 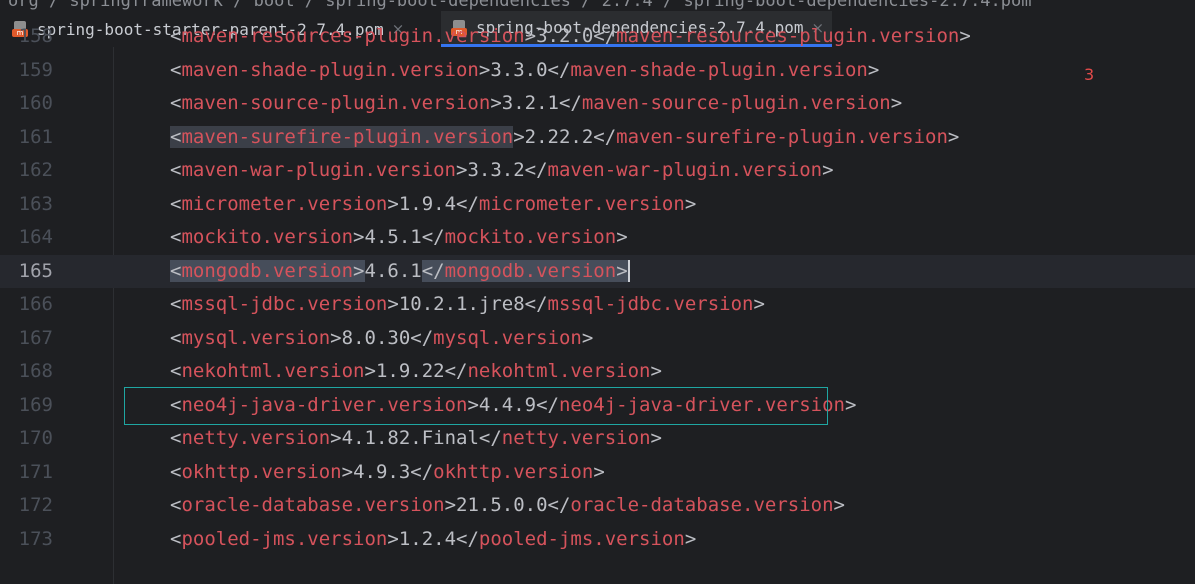 What do you see at coordinates (382, 471) in the screenshot?
I see `property-value: 4.9.3` at bounding box center [382, 471].